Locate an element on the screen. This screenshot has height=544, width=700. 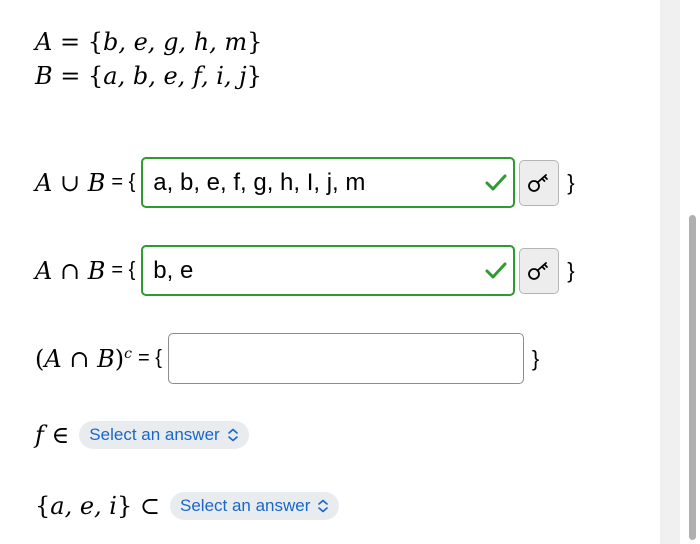
set-b-definition: B = {a, b, e, f, i, j} is located at coordinates (148, 76).